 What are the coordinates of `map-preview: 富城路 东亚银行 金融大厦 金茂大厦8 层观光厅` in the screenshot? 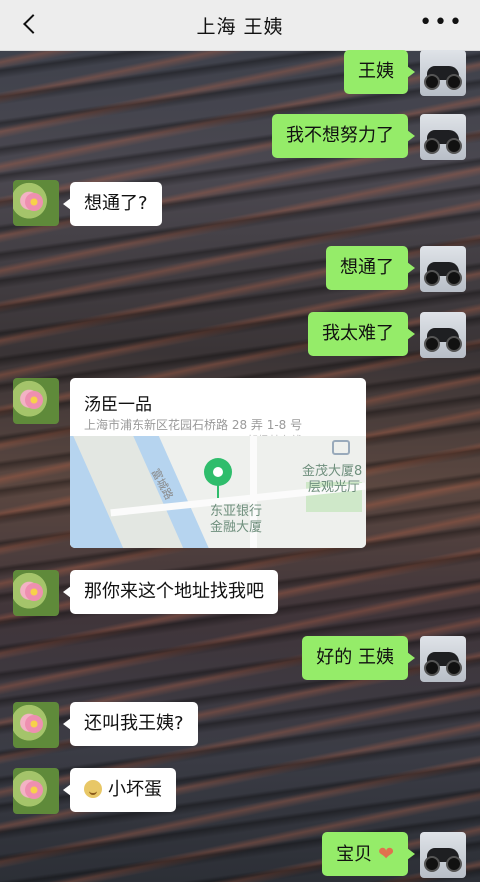 It's located at (218, 492).